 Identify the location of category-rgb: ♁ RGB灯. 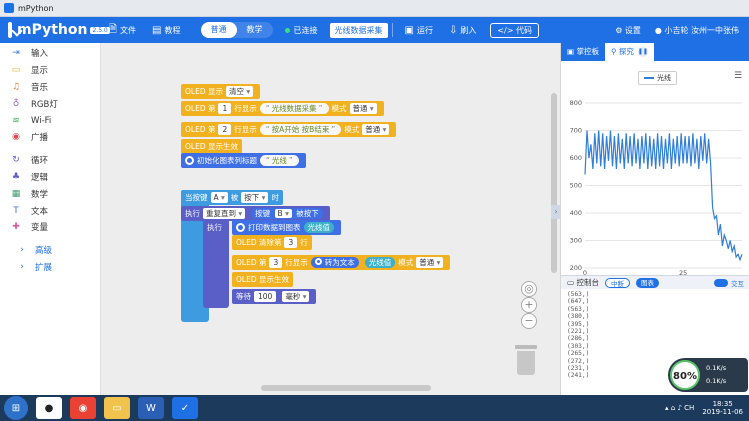
(50, 103).